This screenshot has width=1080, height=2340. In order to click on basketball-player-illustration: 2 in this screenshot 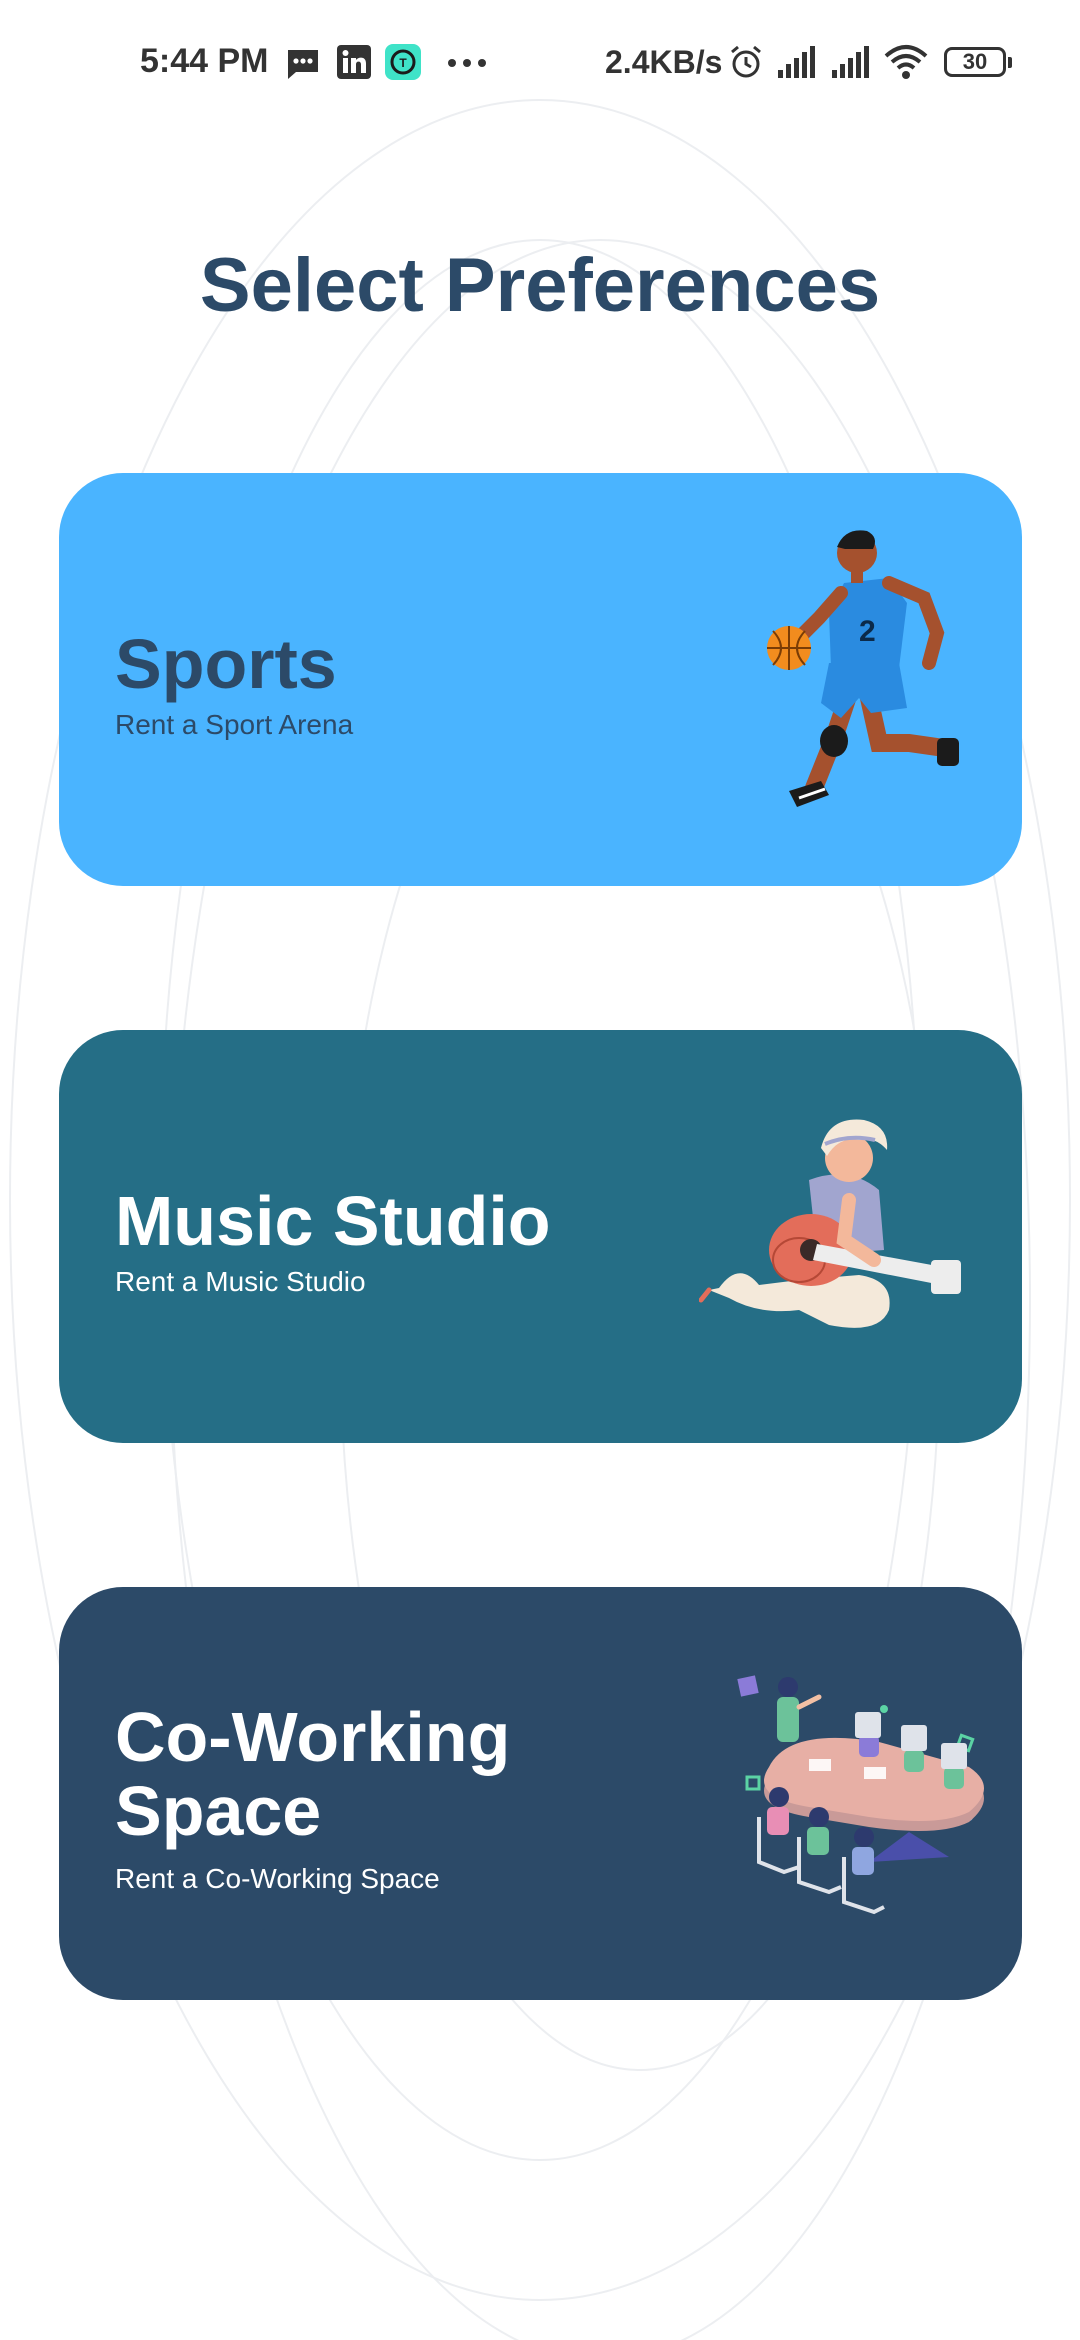, I will do `click(863, 668)`.